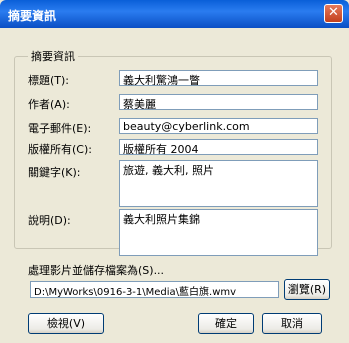 The height and width of the screenshot is (343, 349). Describe the element at coordinates (218, 102) in the screenshot. I see `author-field: 蔡美麗` at that location.